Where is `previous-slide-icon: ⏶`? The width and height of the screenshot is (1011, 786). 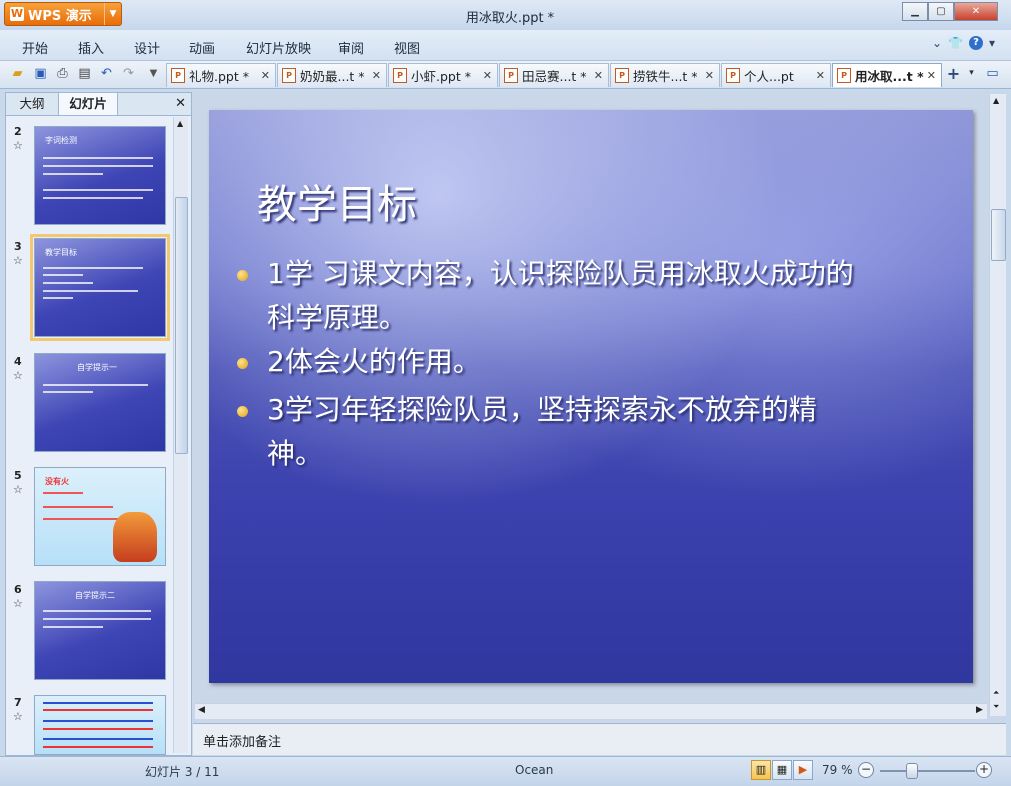
previous-slide-icon: ⏶ is located at coordinates (996, 693).